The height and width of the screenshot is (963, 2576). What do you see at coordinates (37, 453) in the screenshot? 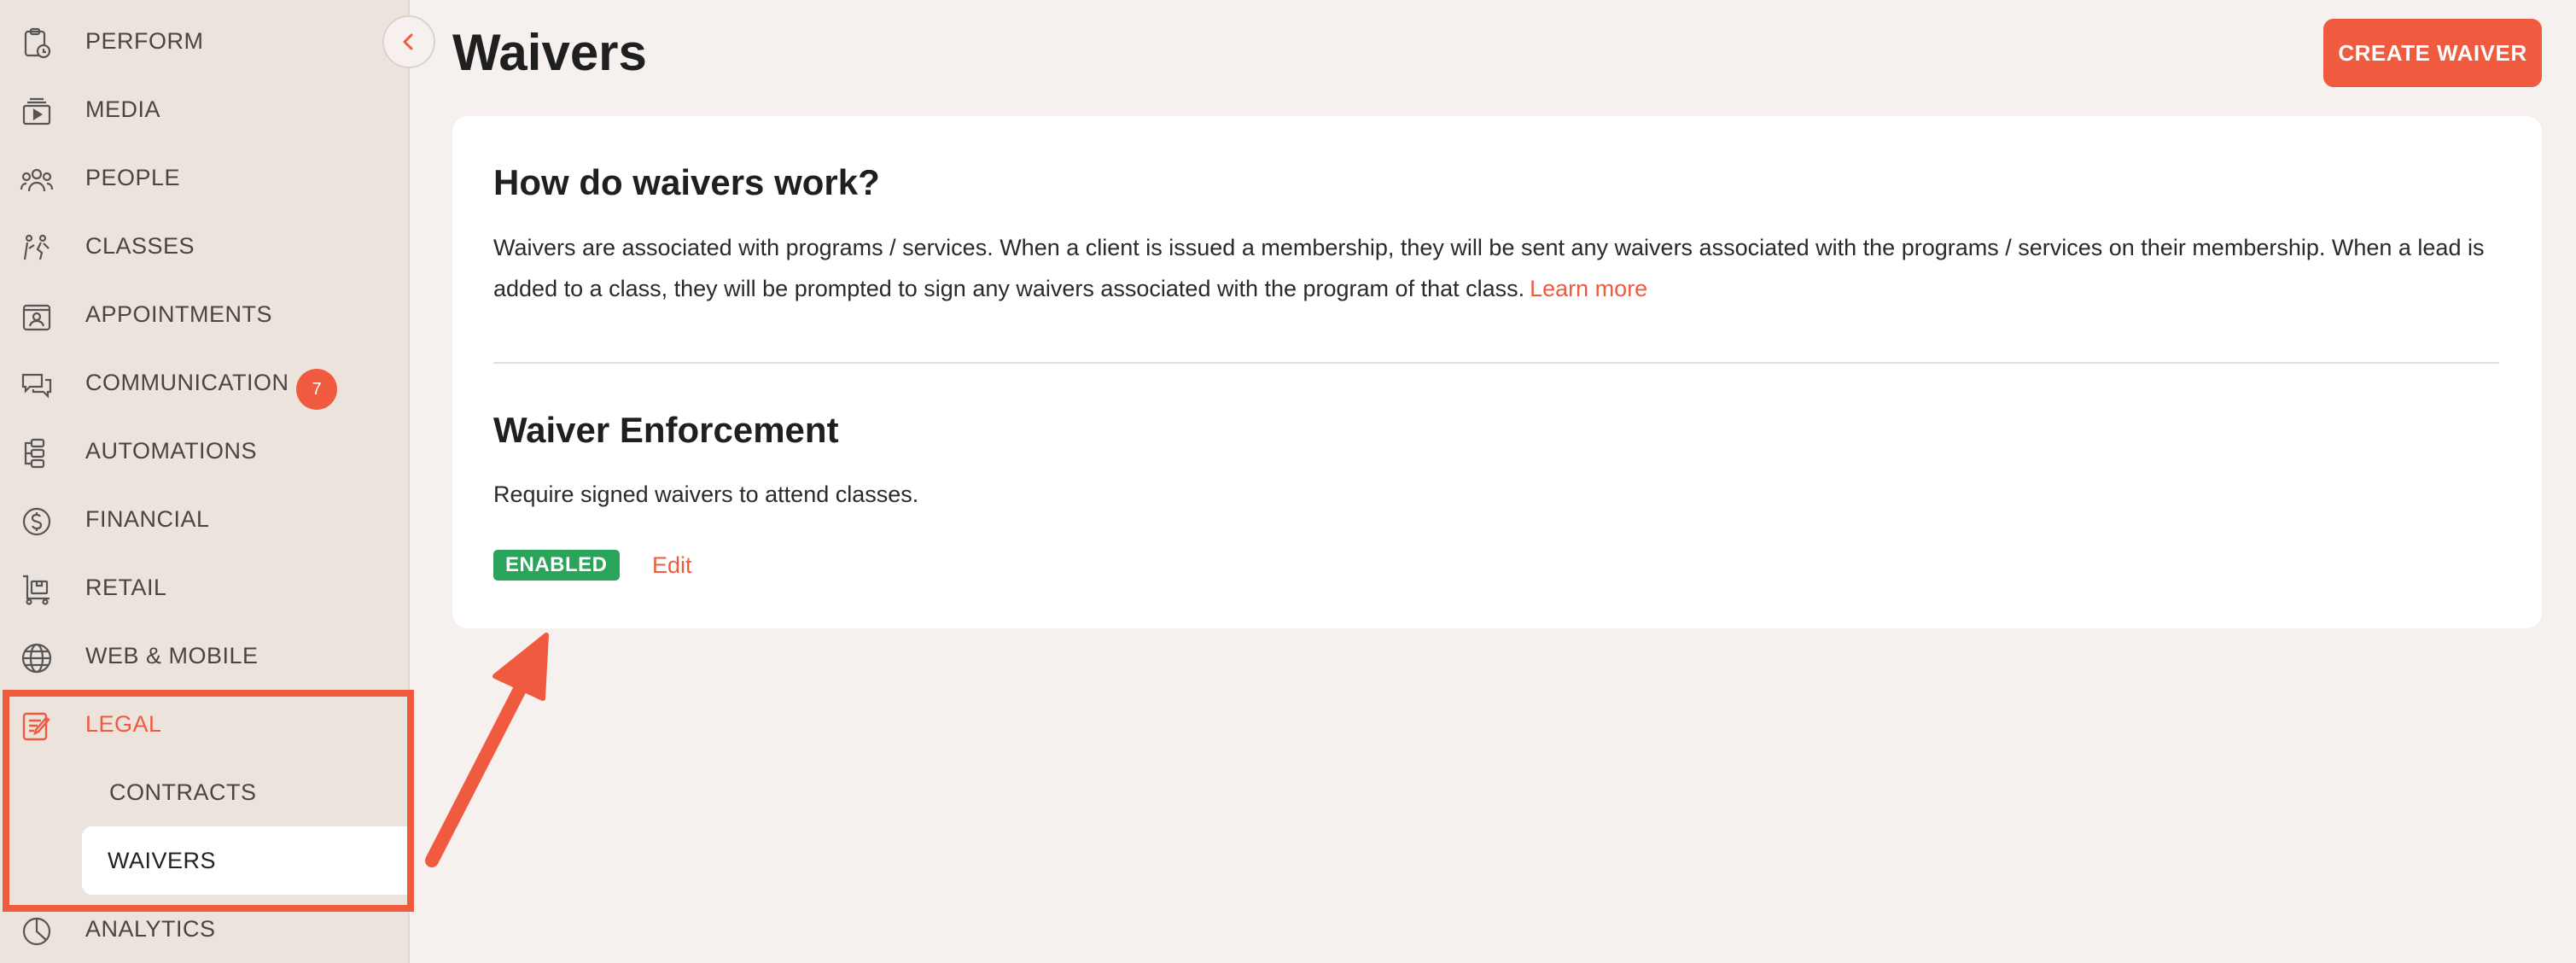
I see `automation-flow-icon` at bounding box center [37, 453].